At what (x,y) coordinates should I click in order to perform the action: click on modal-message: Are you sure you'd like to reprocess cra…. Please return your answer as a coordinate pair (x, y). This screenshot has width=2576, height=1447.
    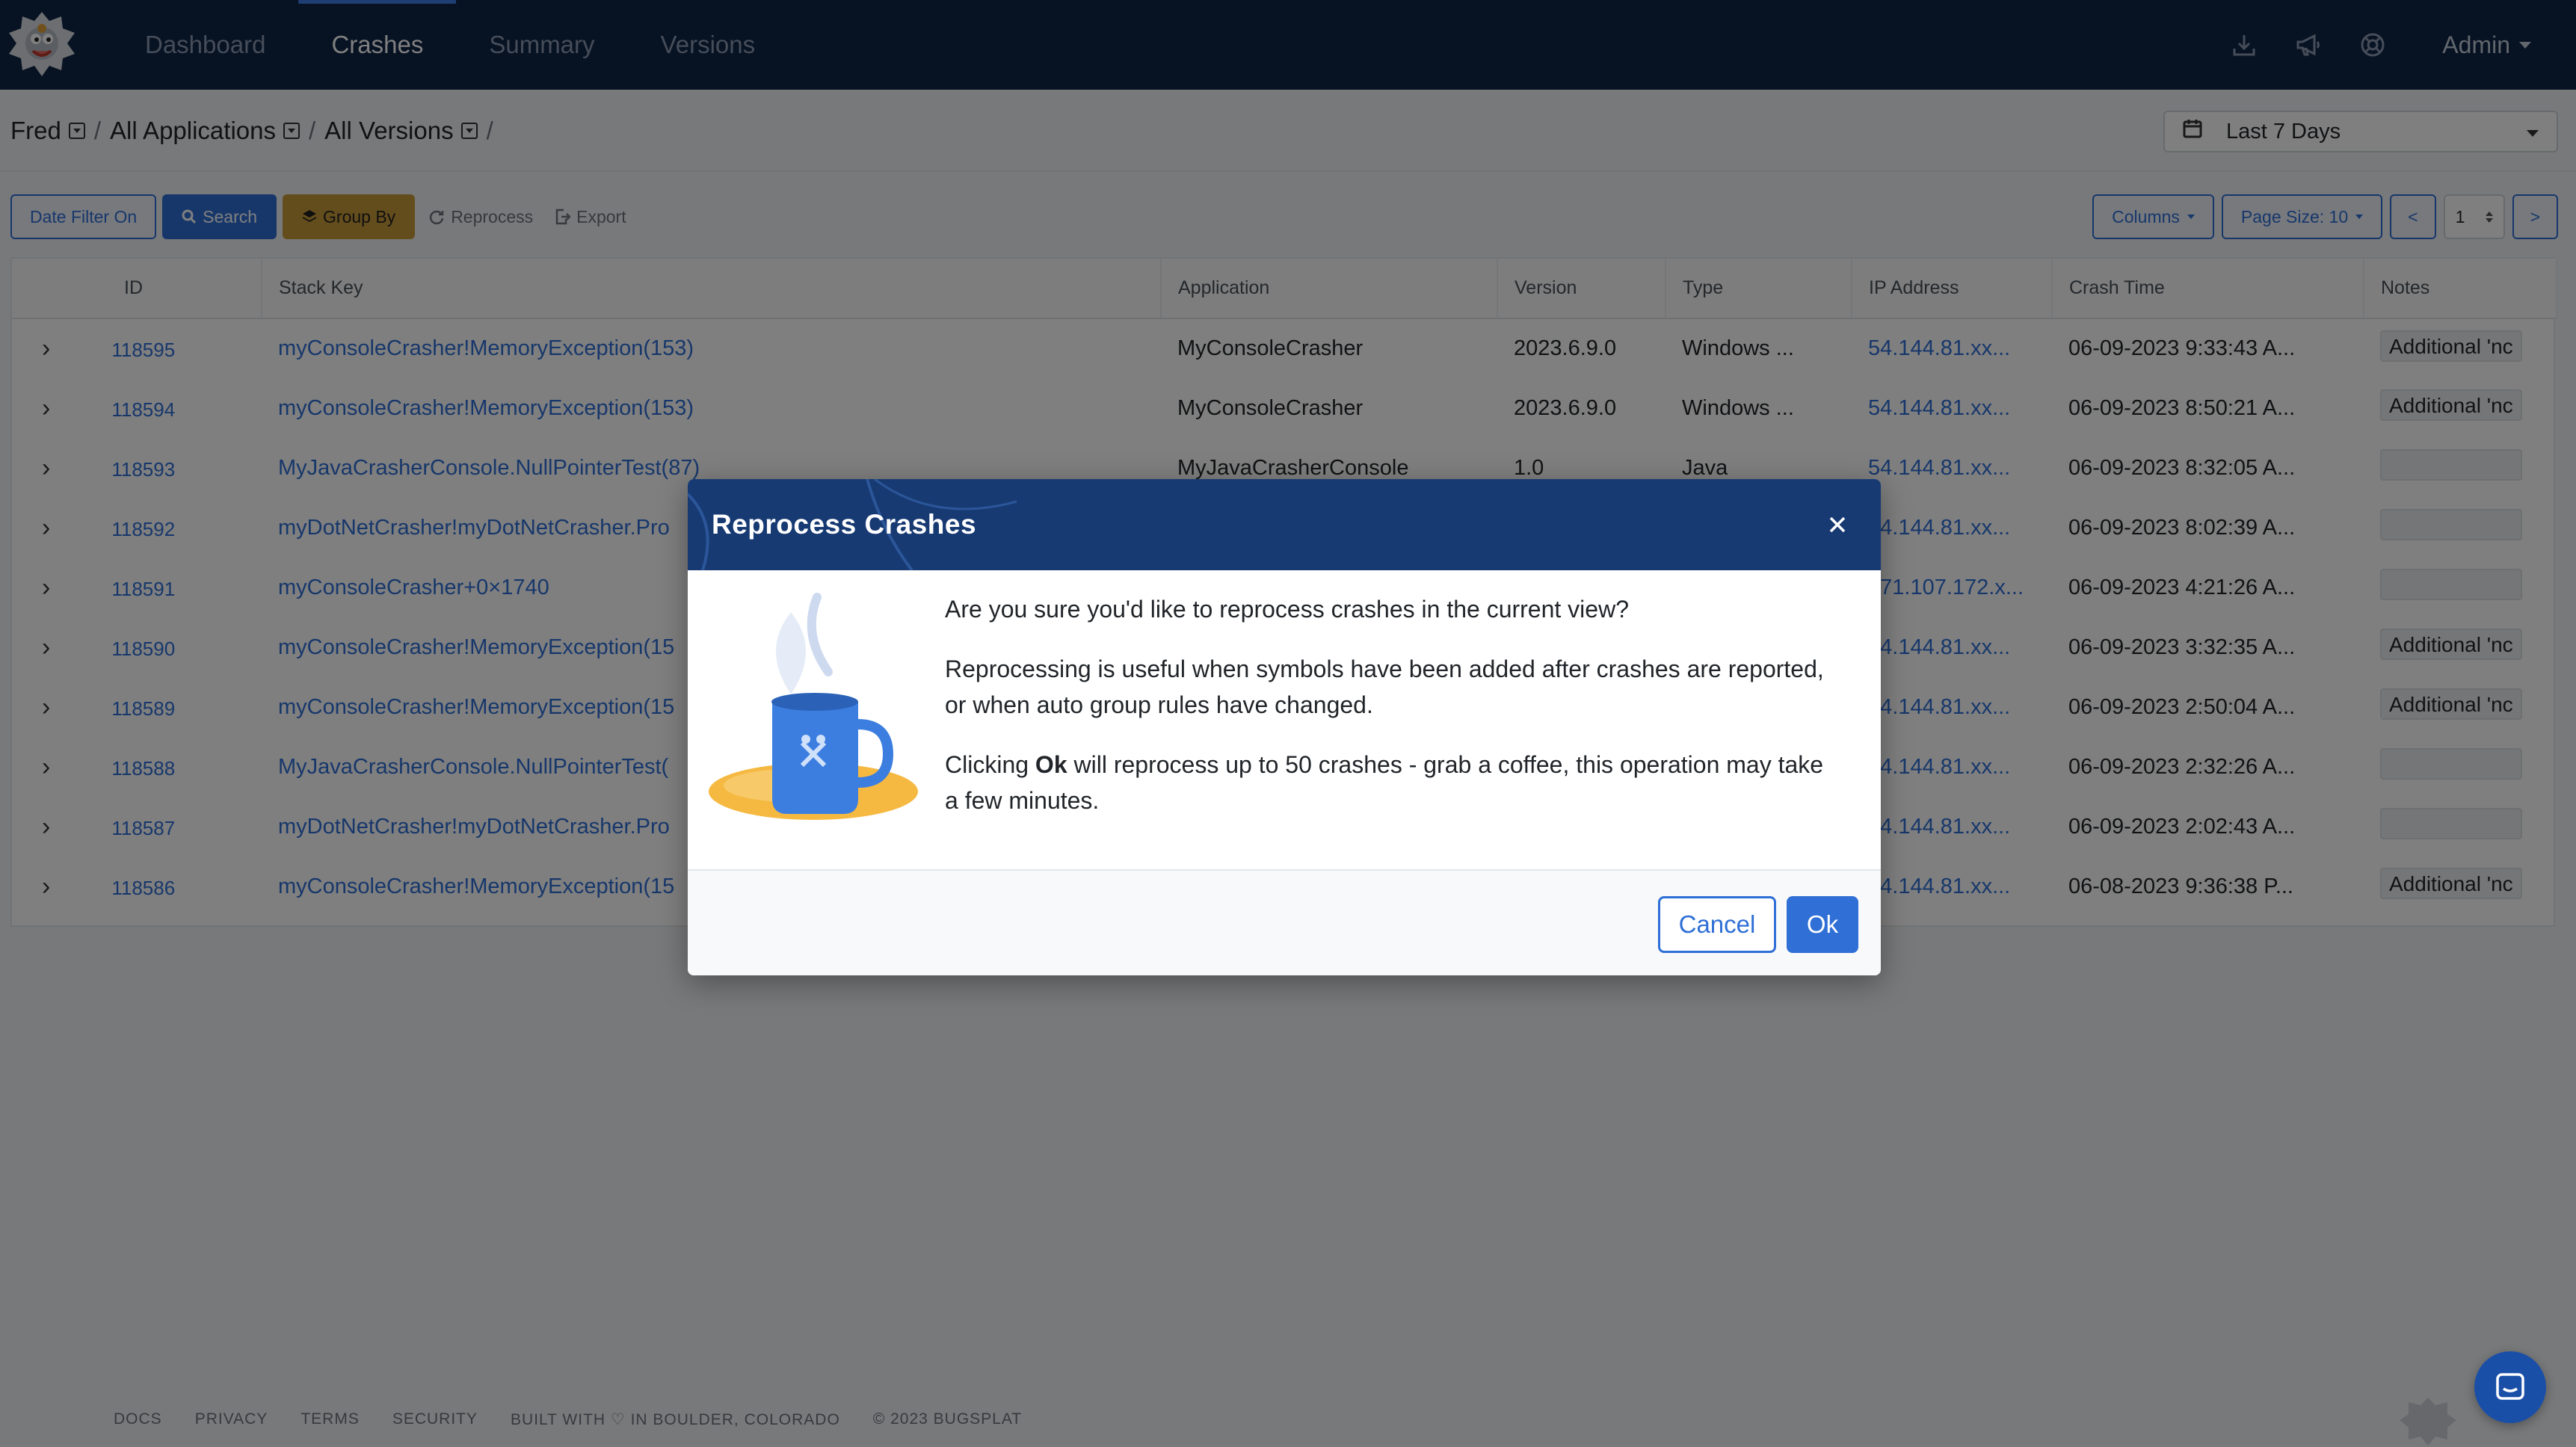
    Looking at the image, I should click on (1393, 716).